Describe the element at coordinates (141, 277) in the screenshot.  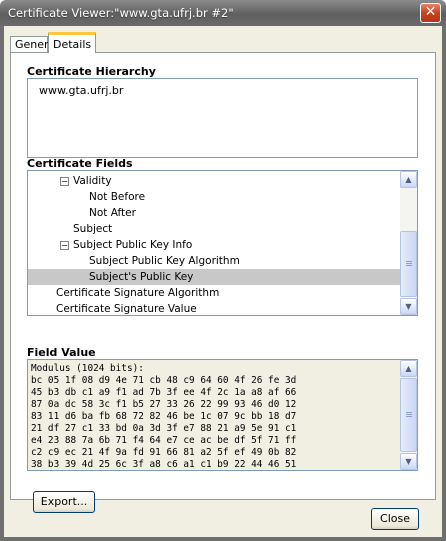
I see `field-row-label: Subject's Public Key` at that location.